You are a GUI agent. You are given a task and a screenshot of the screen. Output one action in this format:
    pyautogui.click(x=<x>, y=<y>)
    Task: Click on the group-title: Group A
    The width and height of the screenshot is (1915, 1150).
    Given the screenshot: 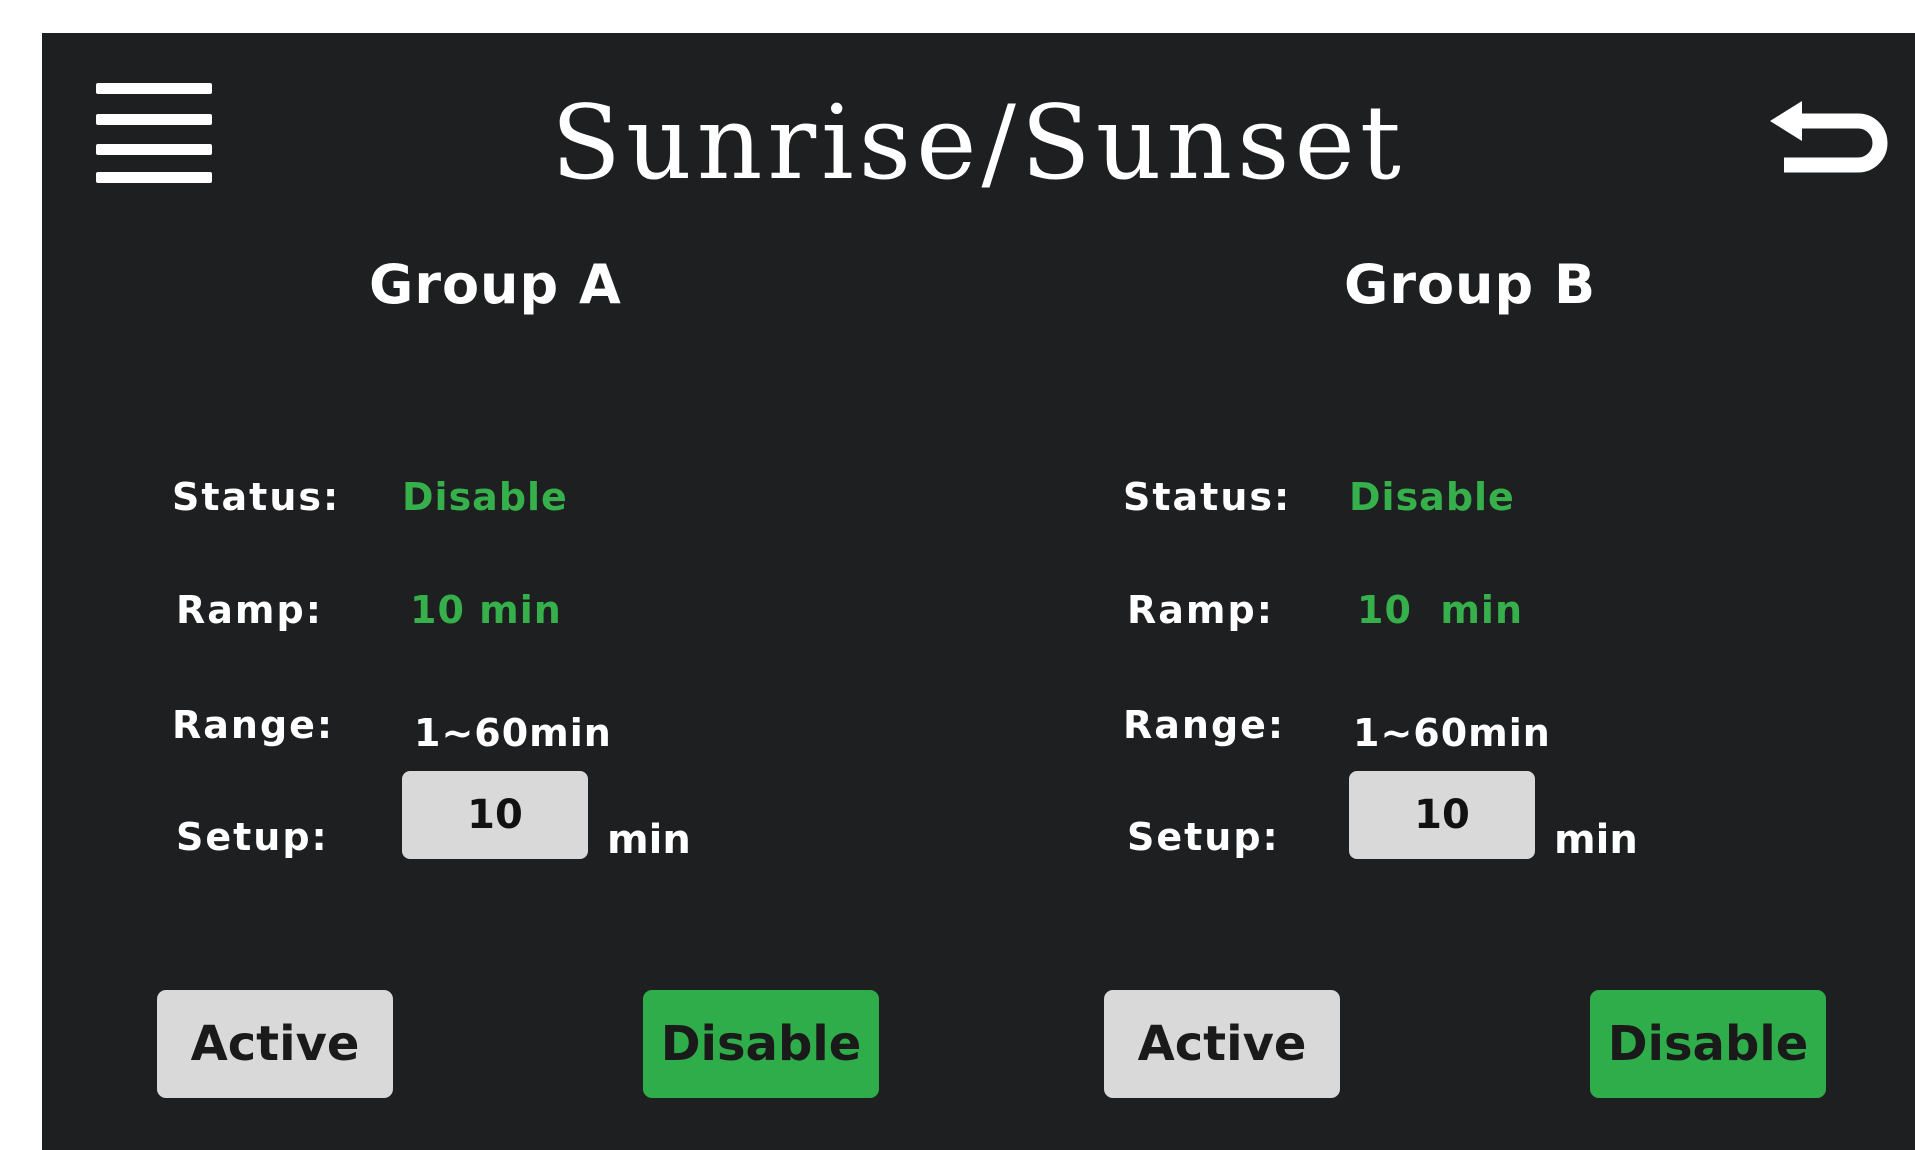 What is the action you would take?
    pyautogui.click(x=495, y=284)
    